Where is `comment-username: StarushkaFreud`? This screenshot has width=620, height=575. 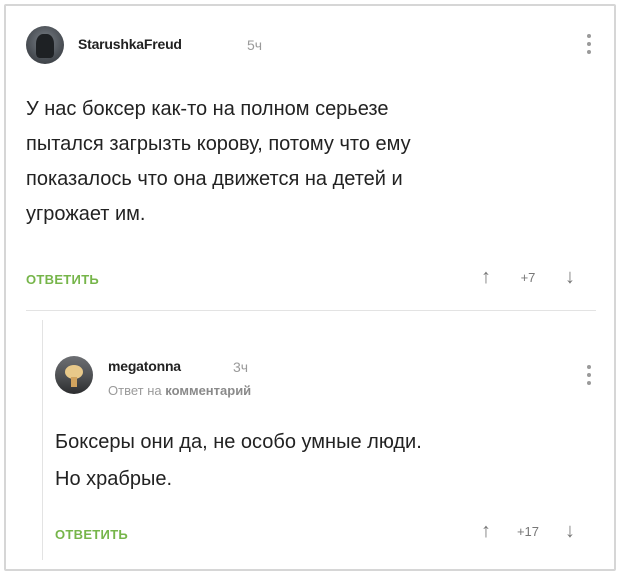 comment-username: StarushkaFreud is located at coordinates (130, 44).